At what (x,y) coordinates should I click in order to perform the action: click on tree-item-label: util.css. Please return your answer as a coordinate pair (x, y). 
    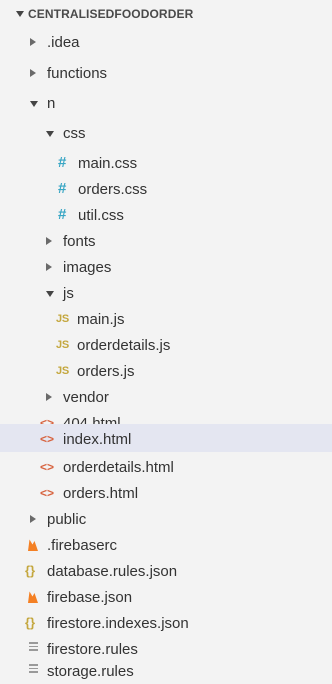
    Looking at the image, I should click on (101, 215).